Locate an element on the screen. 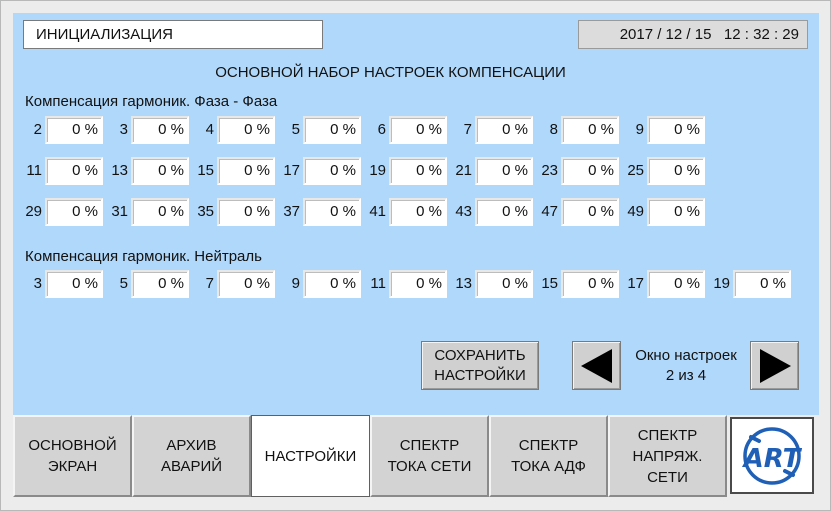 The image size is (831, 511). tab-label-line: ЭКРАН is located at coordinates (72, 466).